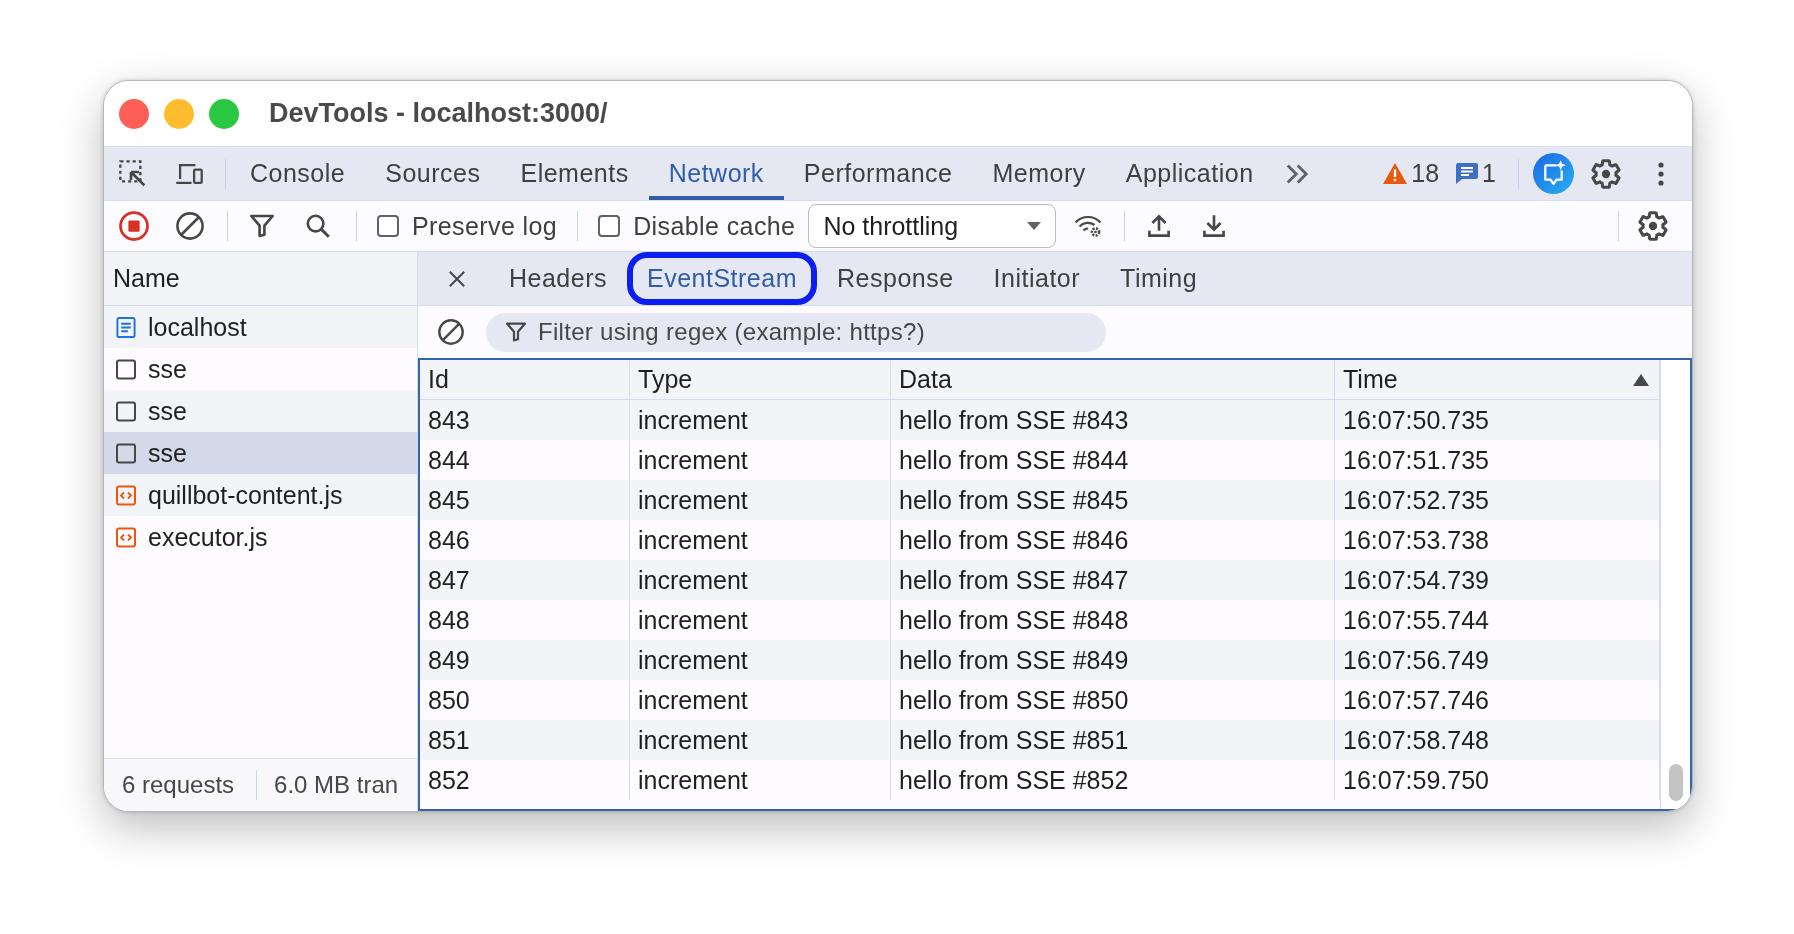 The image size is (1794, 934). Describe the element at coordinates (178, 785) in the screenshot. I see `summary-text: 6 requests` at that location.